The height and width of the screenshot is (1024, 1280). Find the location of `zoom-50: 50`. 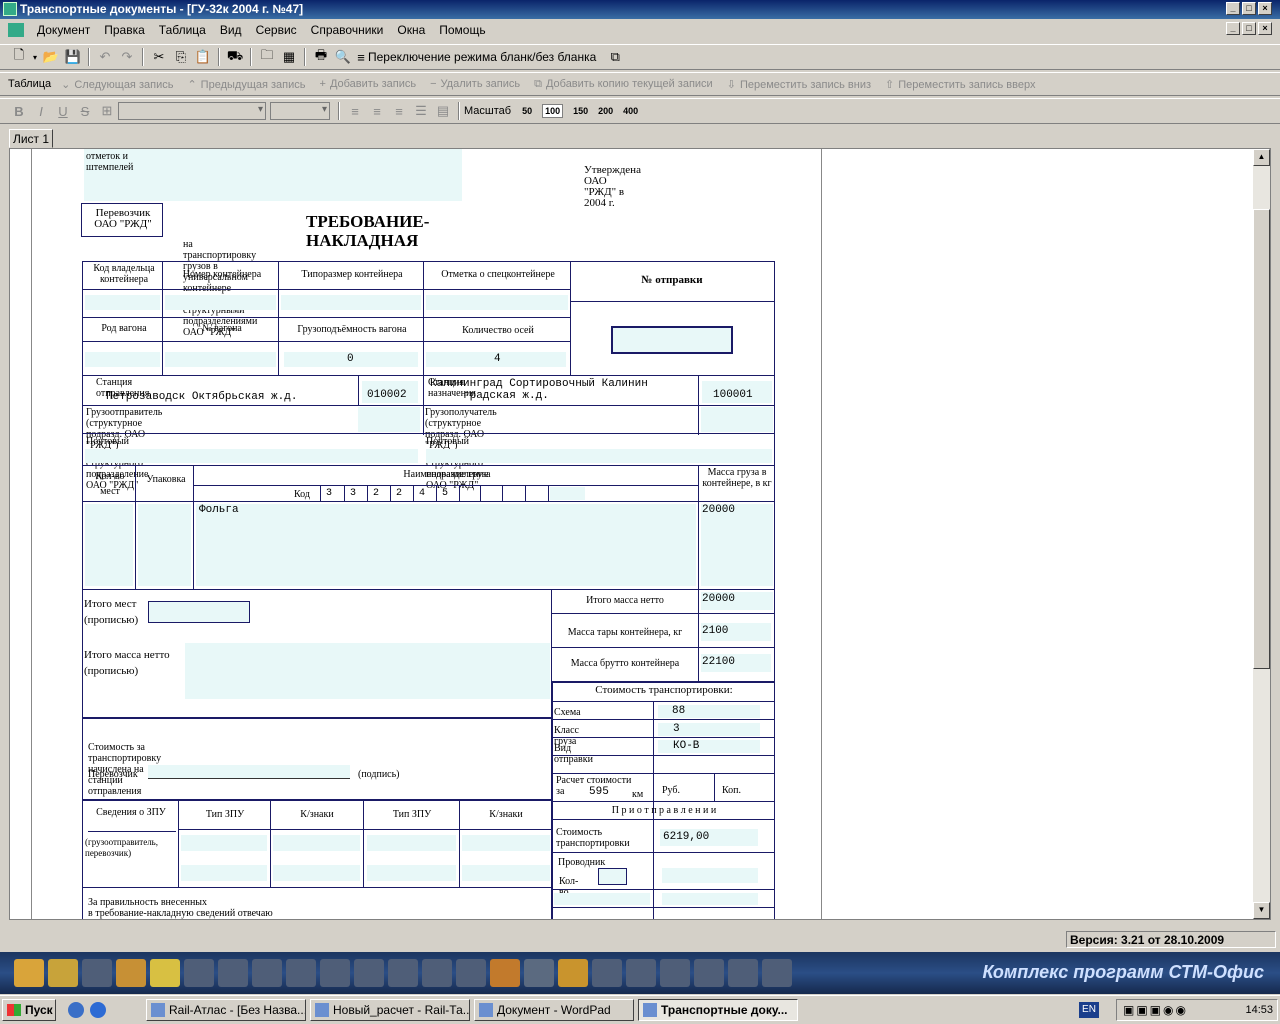

zoom-50: 50 is located at coordinates (527, 111).